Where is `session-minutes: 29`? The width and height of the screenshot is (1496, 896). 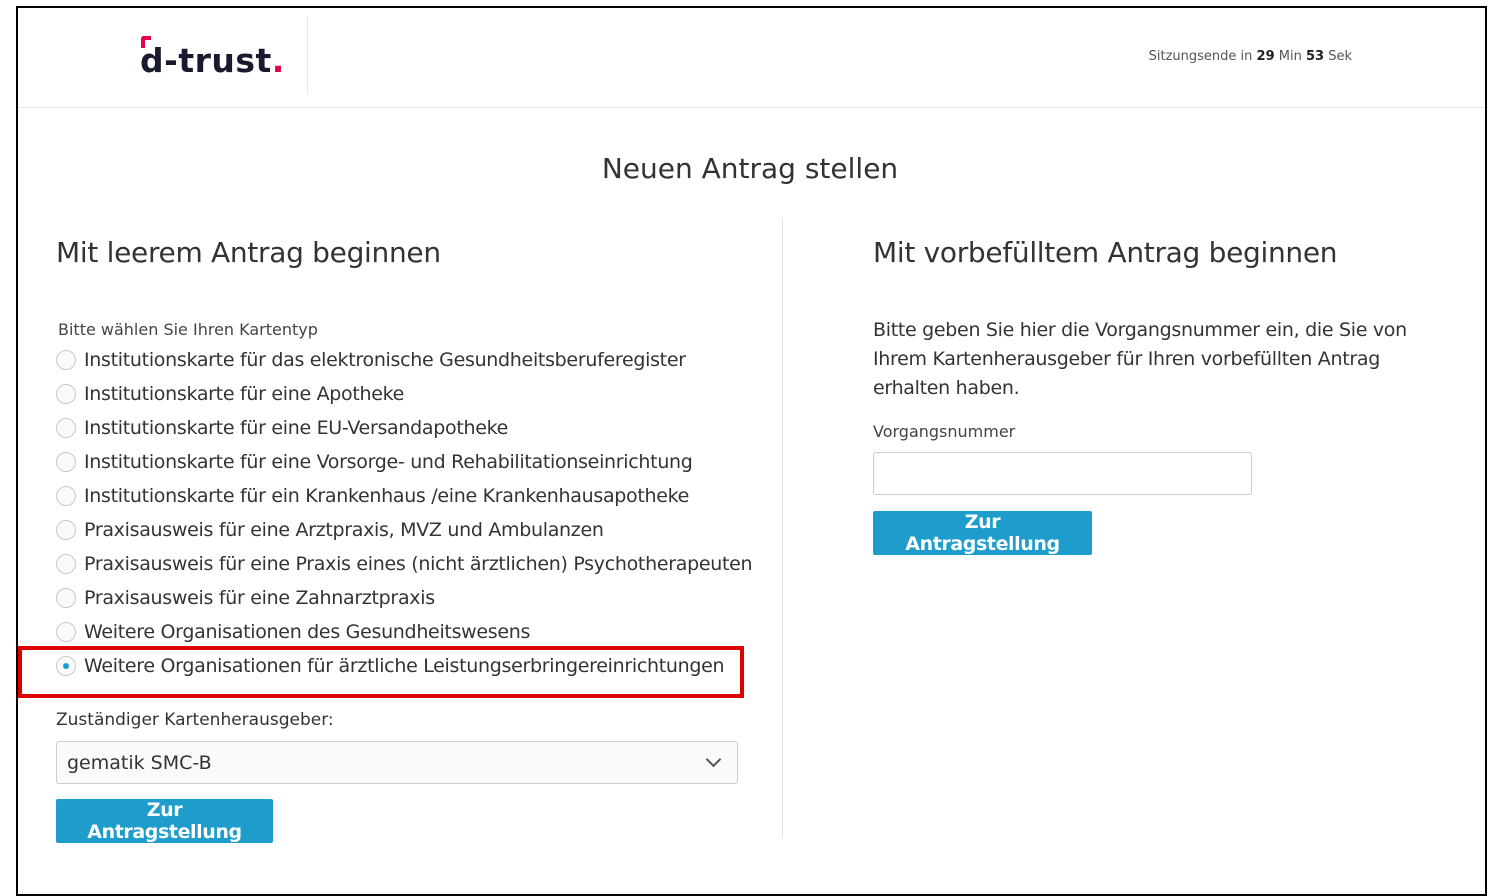 session-minutes: 29 is located at coordinates (1265, 56).